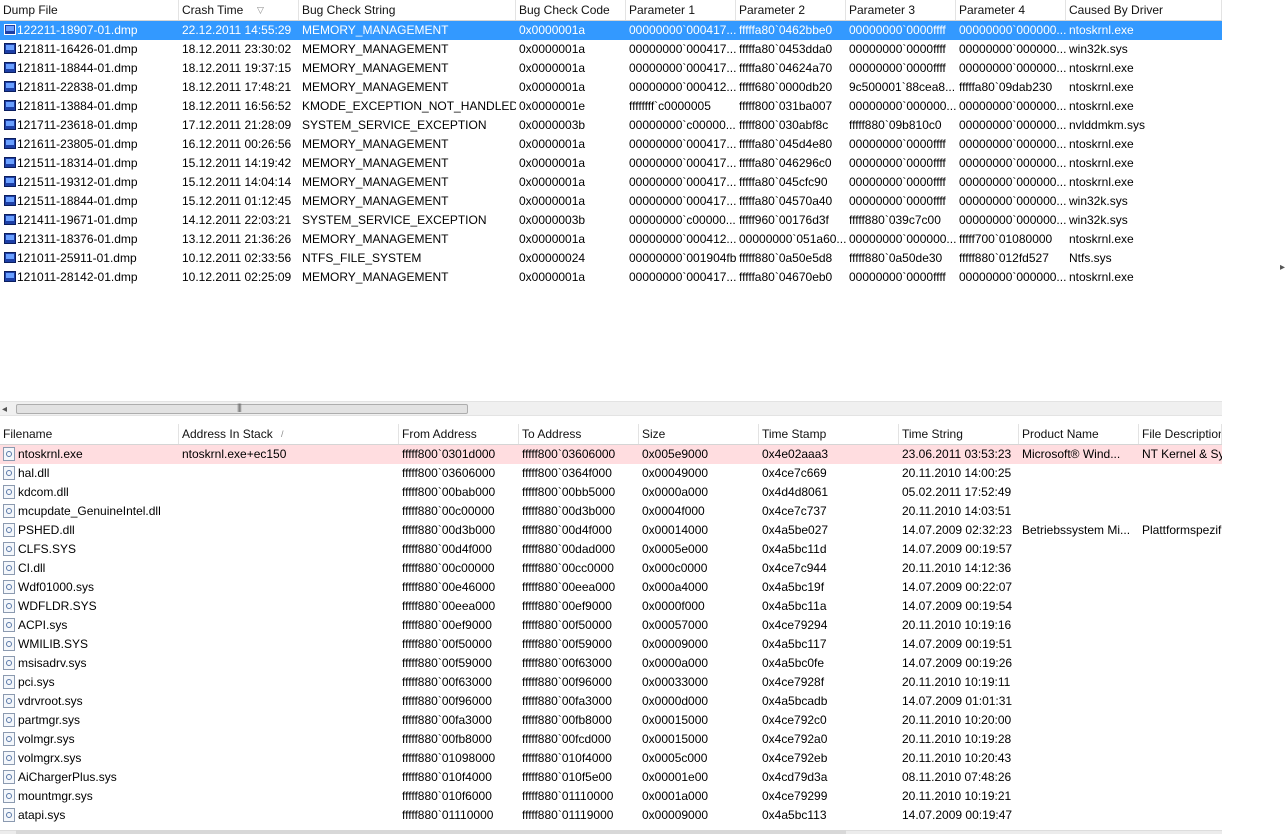 This screenshot has width=1288, height=834. I want to click on crash-cell-parameter-2: fffff800`031ba007, so click(786, 106).